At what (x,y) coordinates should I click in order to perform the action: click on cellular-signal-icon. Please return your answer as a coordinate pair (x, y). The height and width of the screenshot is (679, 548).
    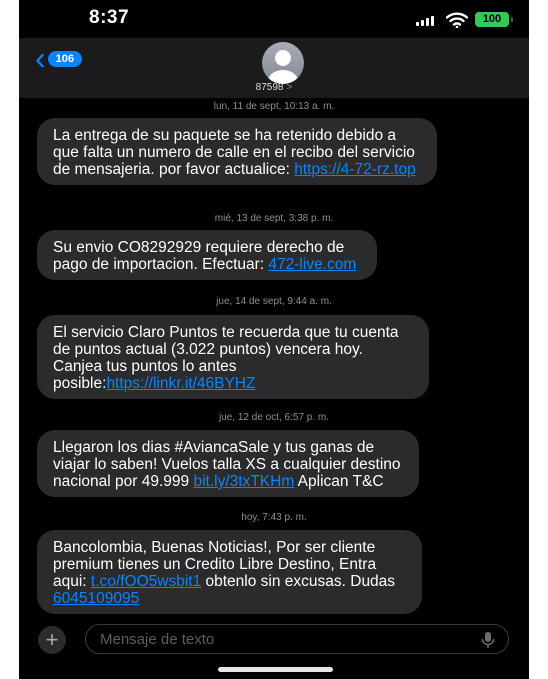
    Looking at the image, I should click on (427, 21).